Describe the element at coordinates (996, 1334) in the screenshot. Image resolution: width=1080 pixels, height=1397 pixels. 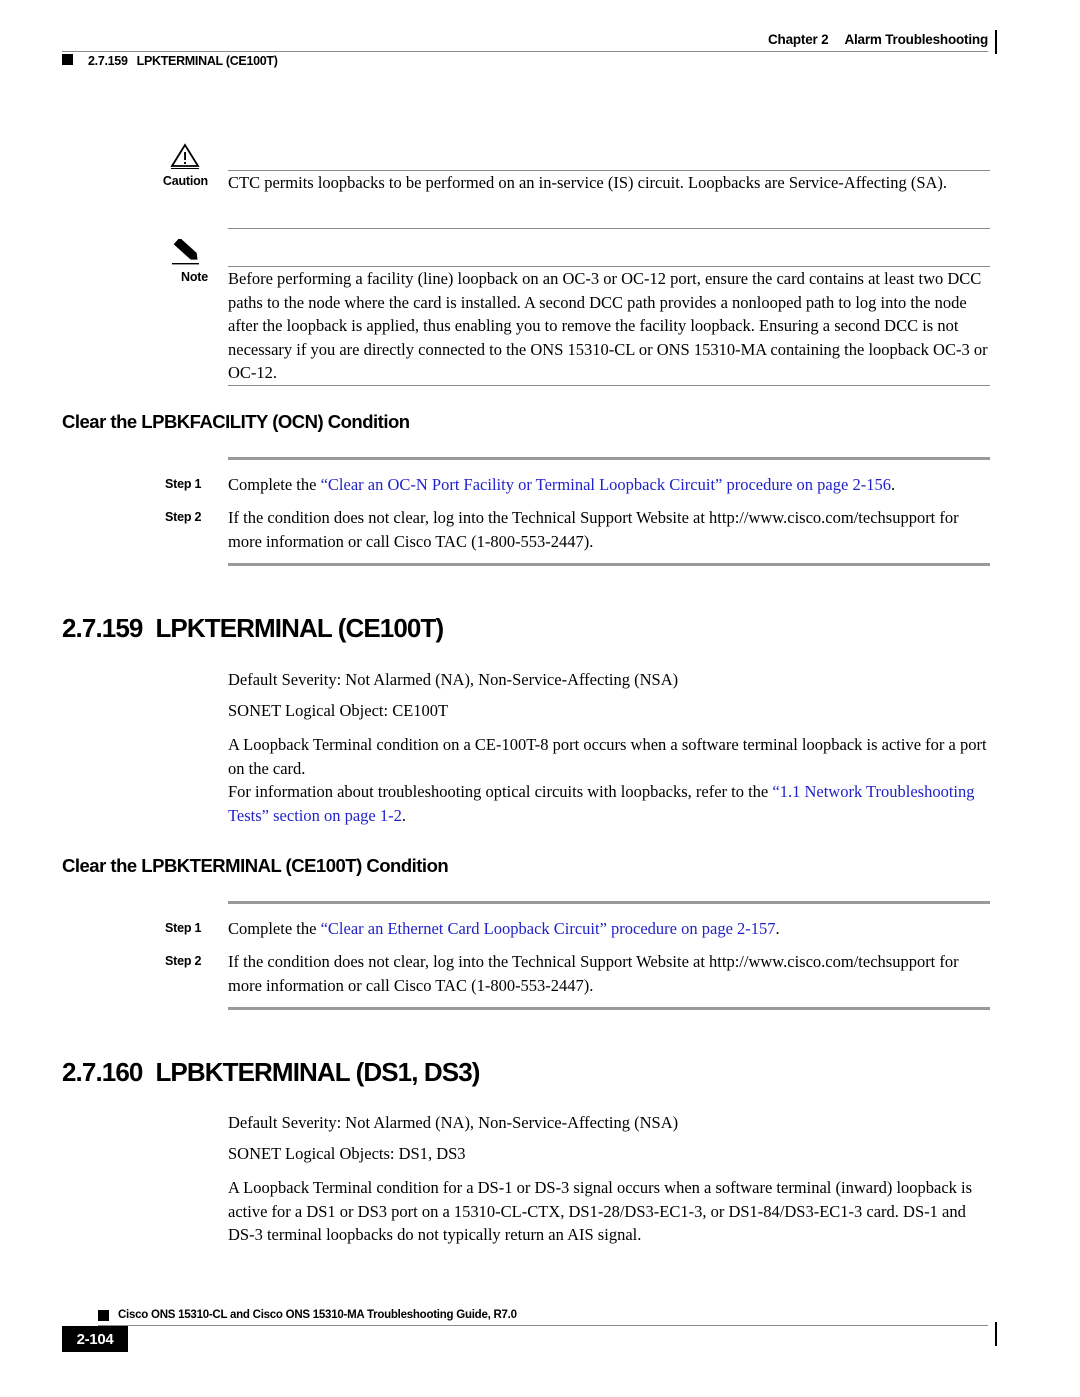
I see `footer-edge-tick` at that location.